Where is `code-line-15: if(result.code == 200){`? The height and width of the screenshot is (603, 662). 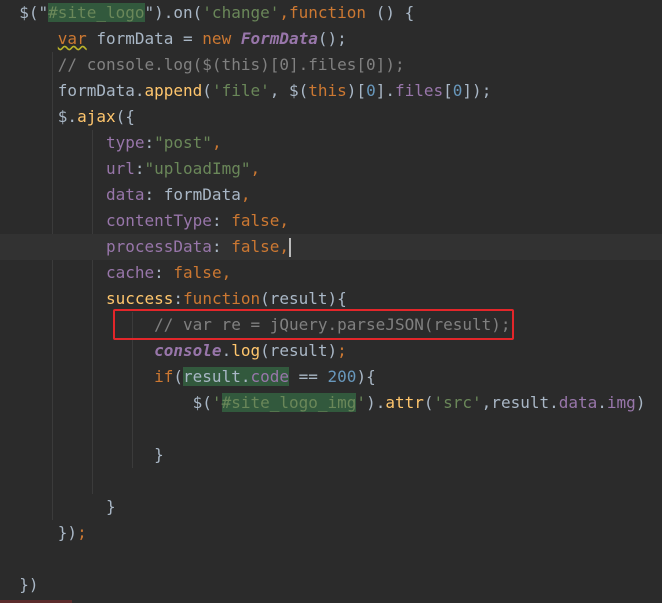
code-line-15: if(result.code == 200){ is located at coordinates (331, 377).